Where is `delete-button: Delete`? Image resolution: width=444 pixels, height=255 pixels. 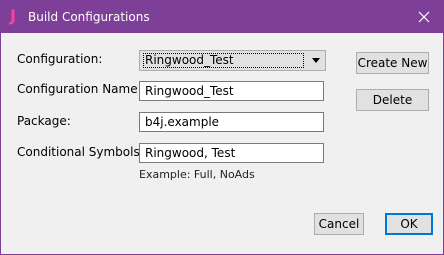
delete-button: Delete is located at coordinates (392, 100).